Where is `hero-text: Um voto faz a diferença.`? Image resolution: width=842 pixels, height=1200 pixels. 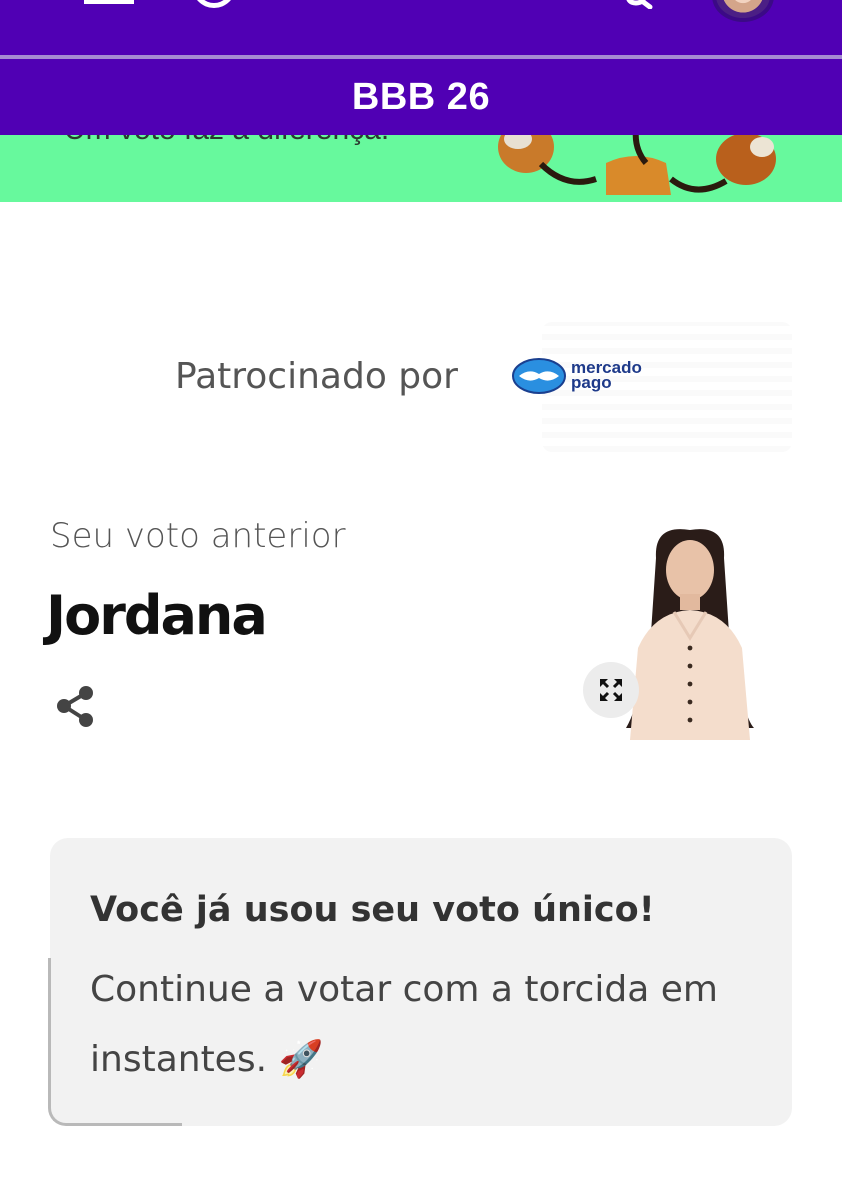
hero-text: Um voto faz a diferença. is located at coordinates (226, 141).